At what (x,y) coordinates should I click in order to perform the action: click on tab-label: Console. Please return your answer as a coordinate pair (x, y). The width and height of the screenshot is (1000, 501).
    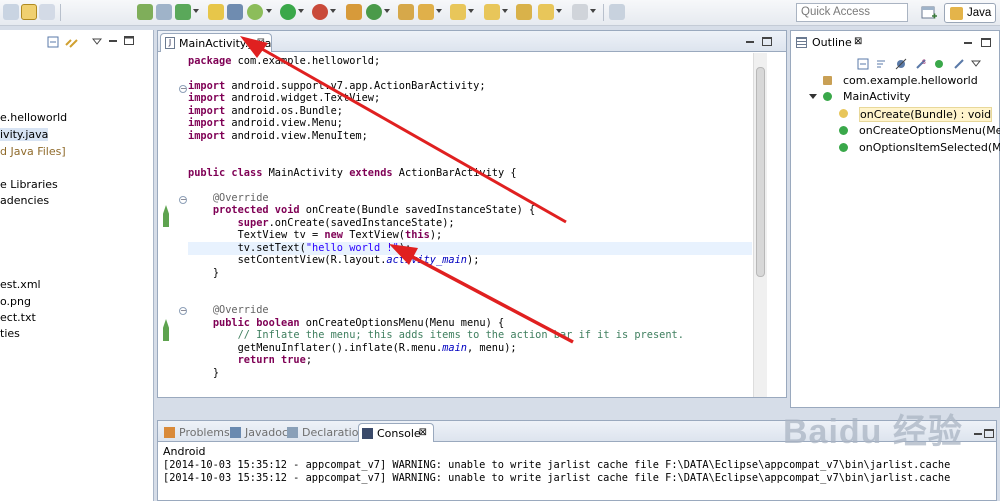
    Looking at the image, I should click on (399, 433).